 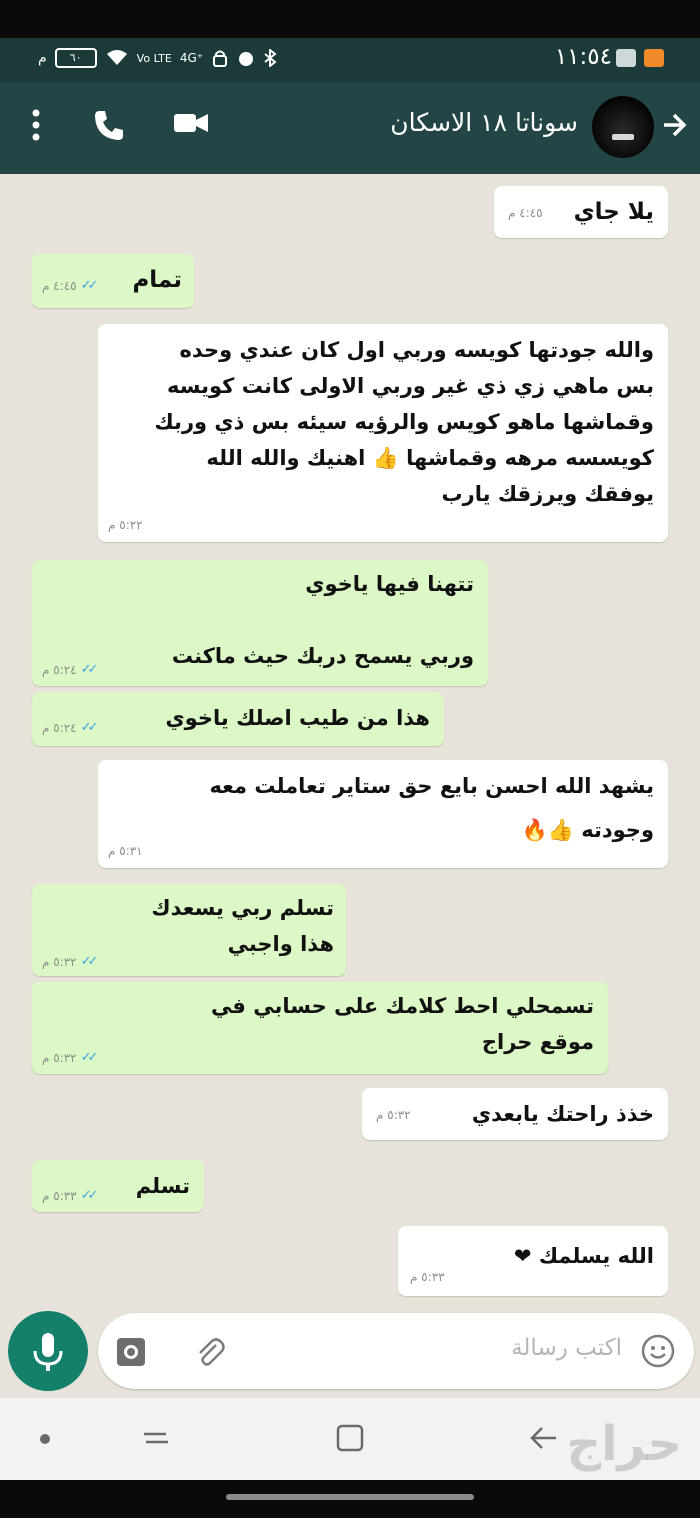 What do you see at coordinates (654, 58) in the screenshot?
I see `app-notification-icon` at bounding box center [654, 58].